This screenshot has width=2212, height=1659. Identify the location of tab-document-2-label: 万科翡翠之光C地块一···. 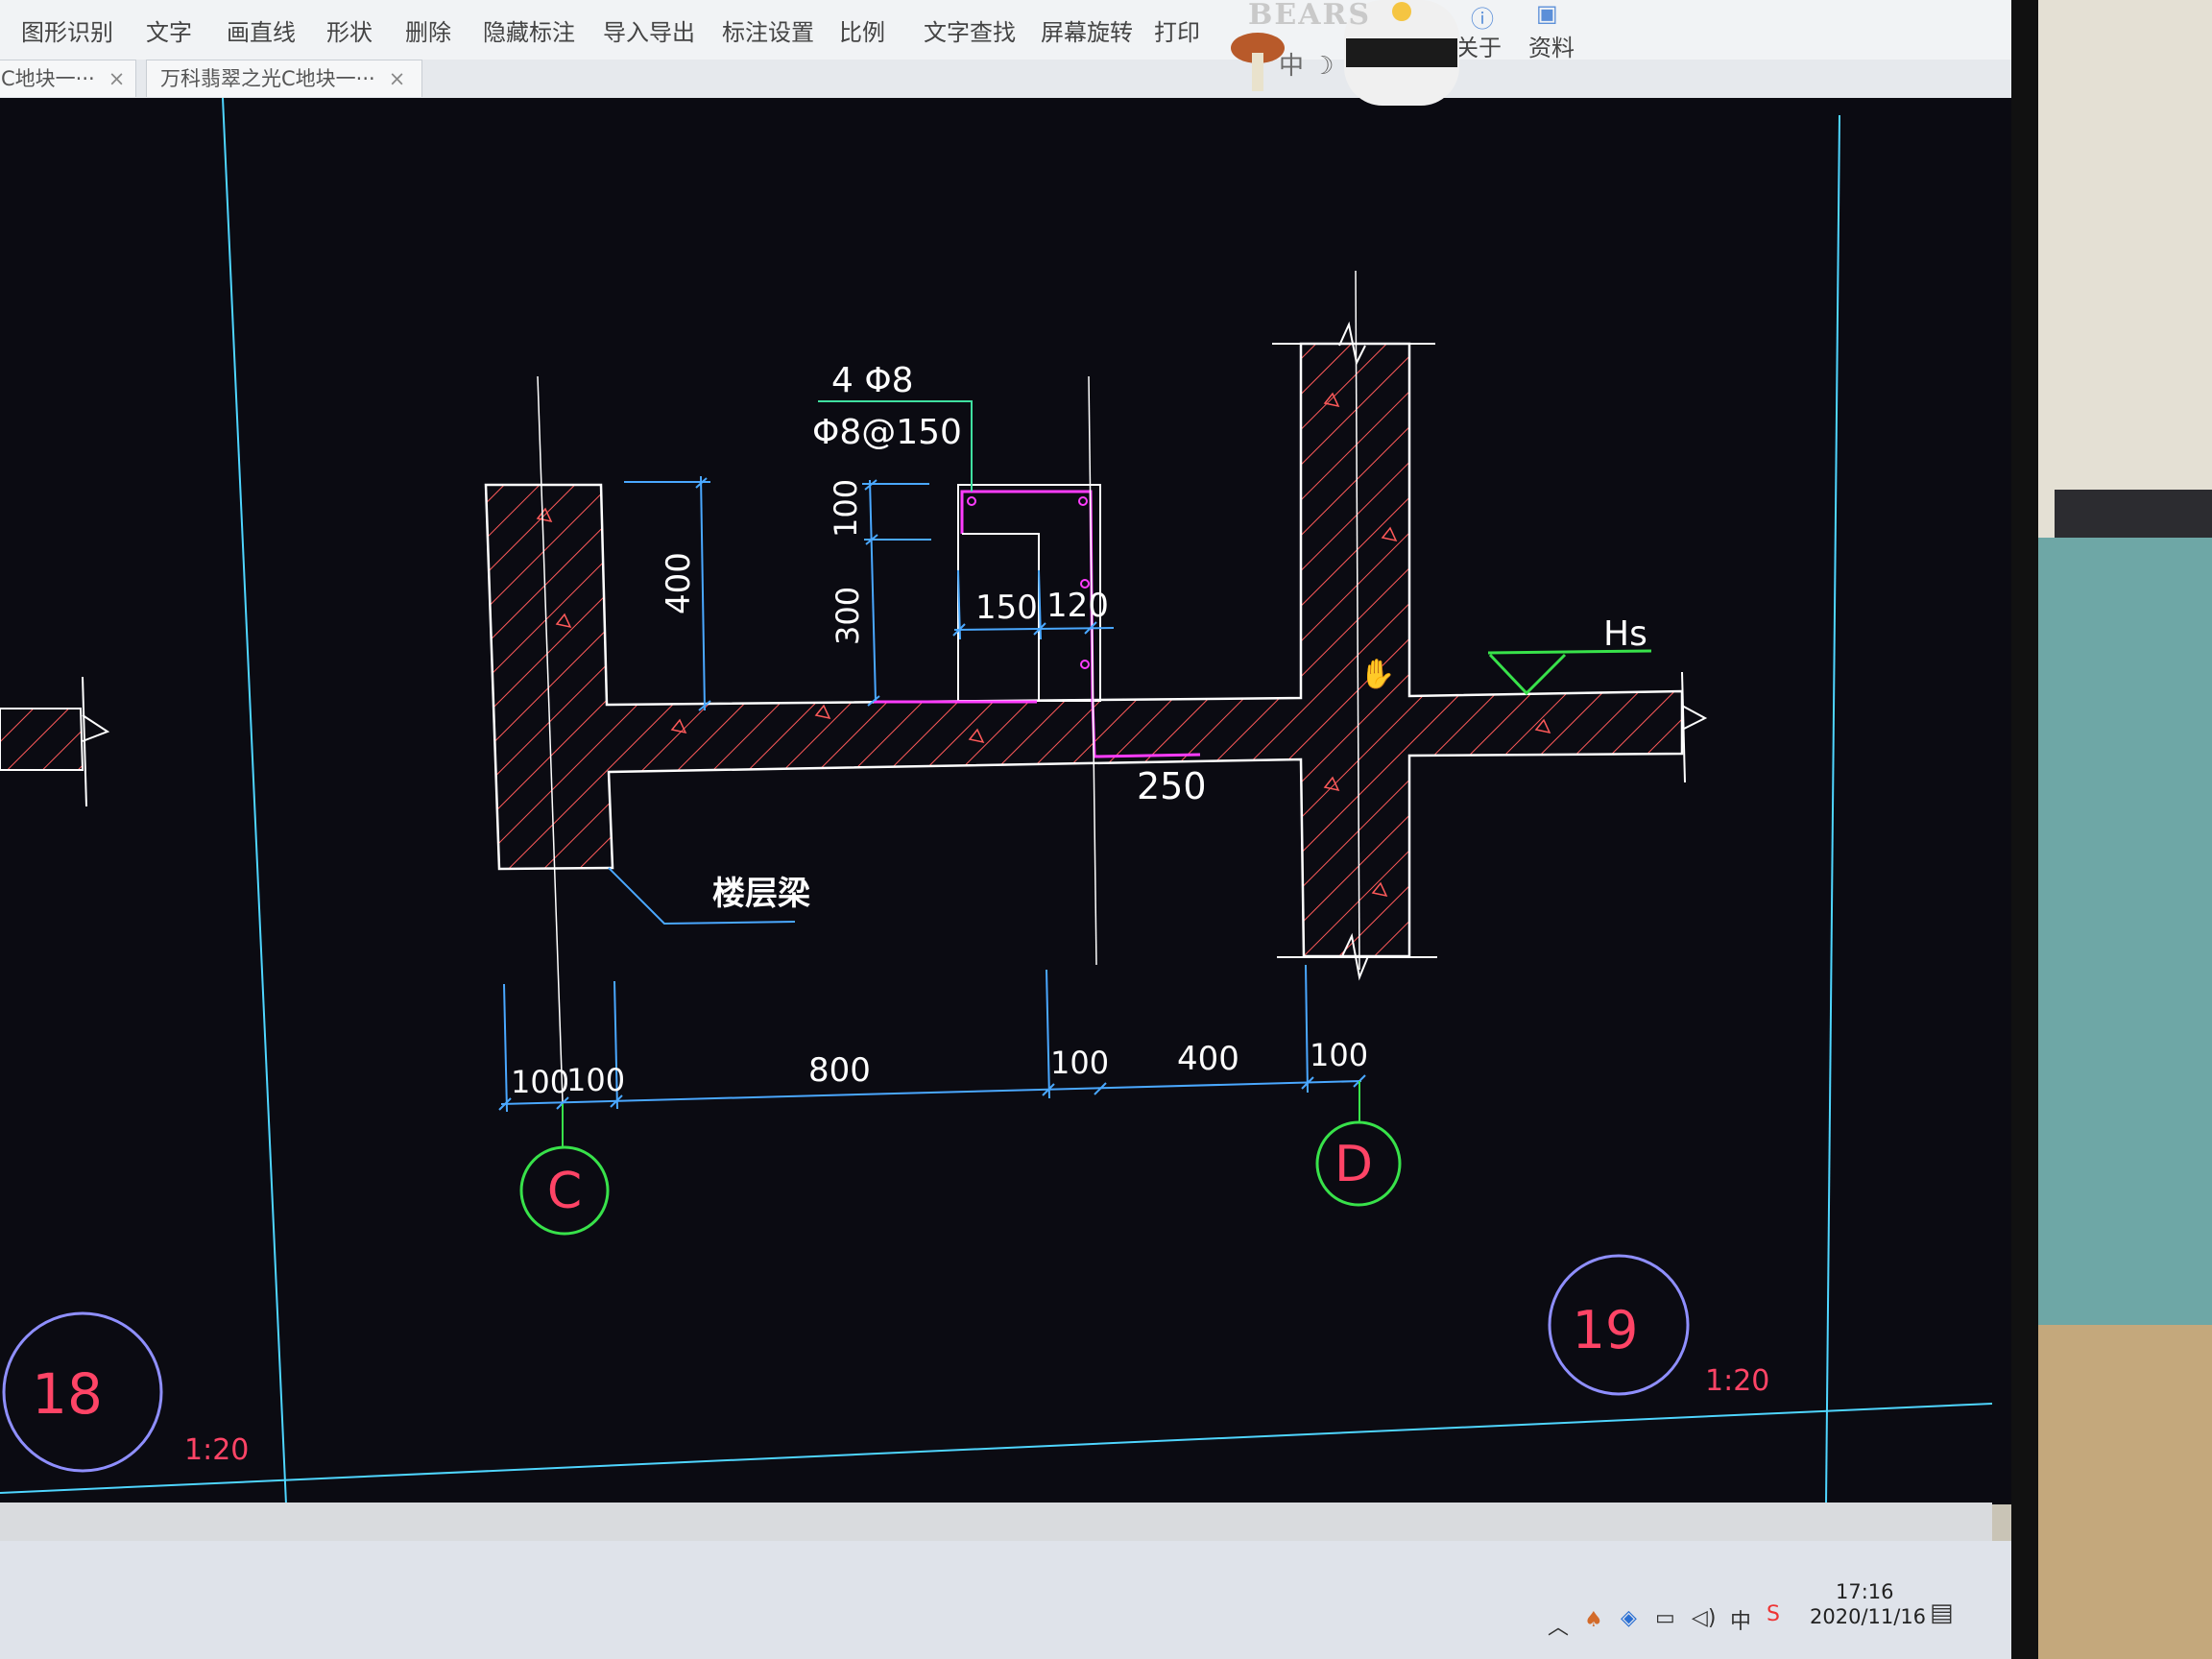
(267, 78).